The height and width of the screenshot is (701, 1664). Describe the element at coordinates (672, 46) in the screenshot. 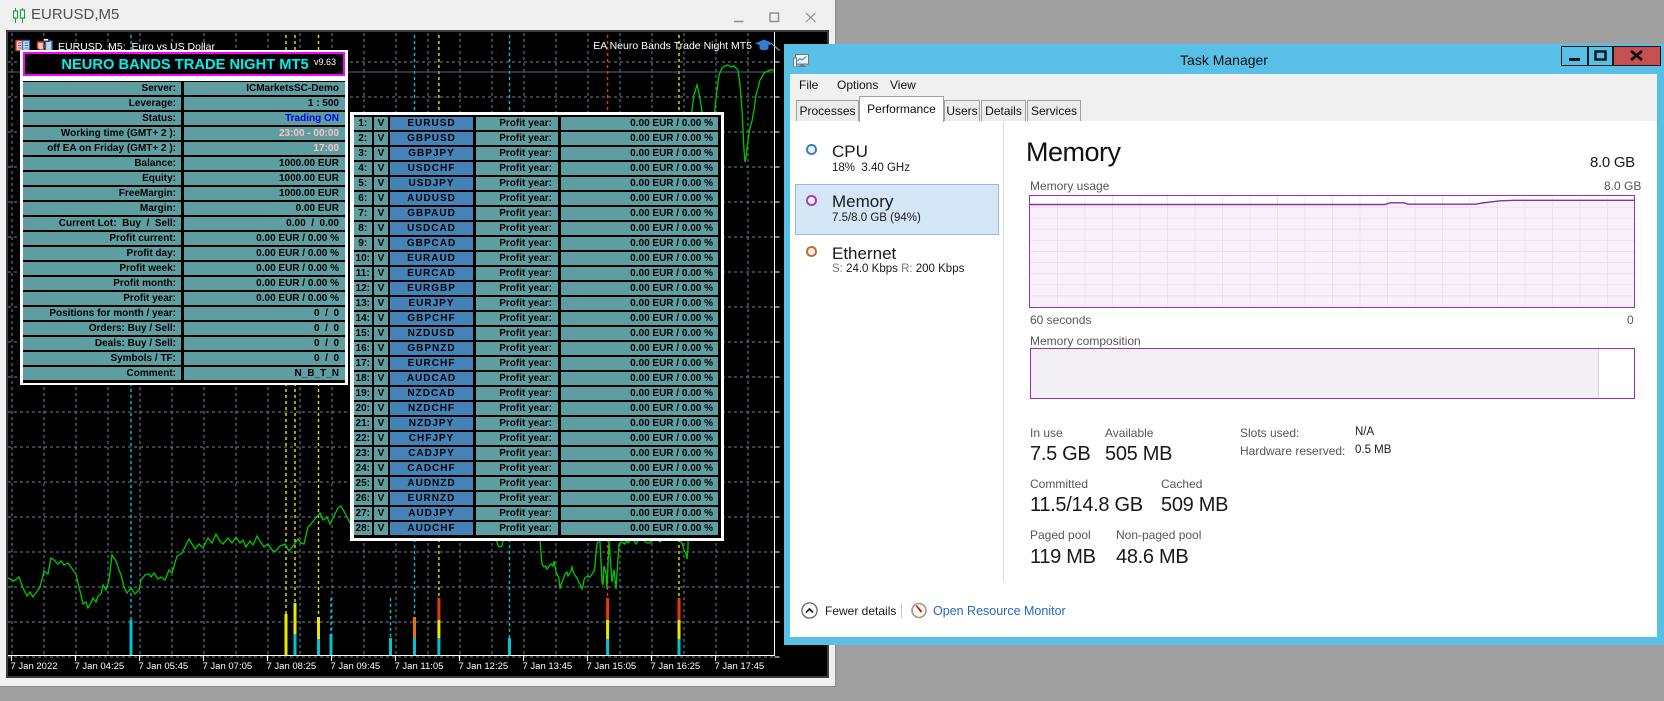

I see `svg-text: EA Neuro Bands Trade Night MT5` at that location.